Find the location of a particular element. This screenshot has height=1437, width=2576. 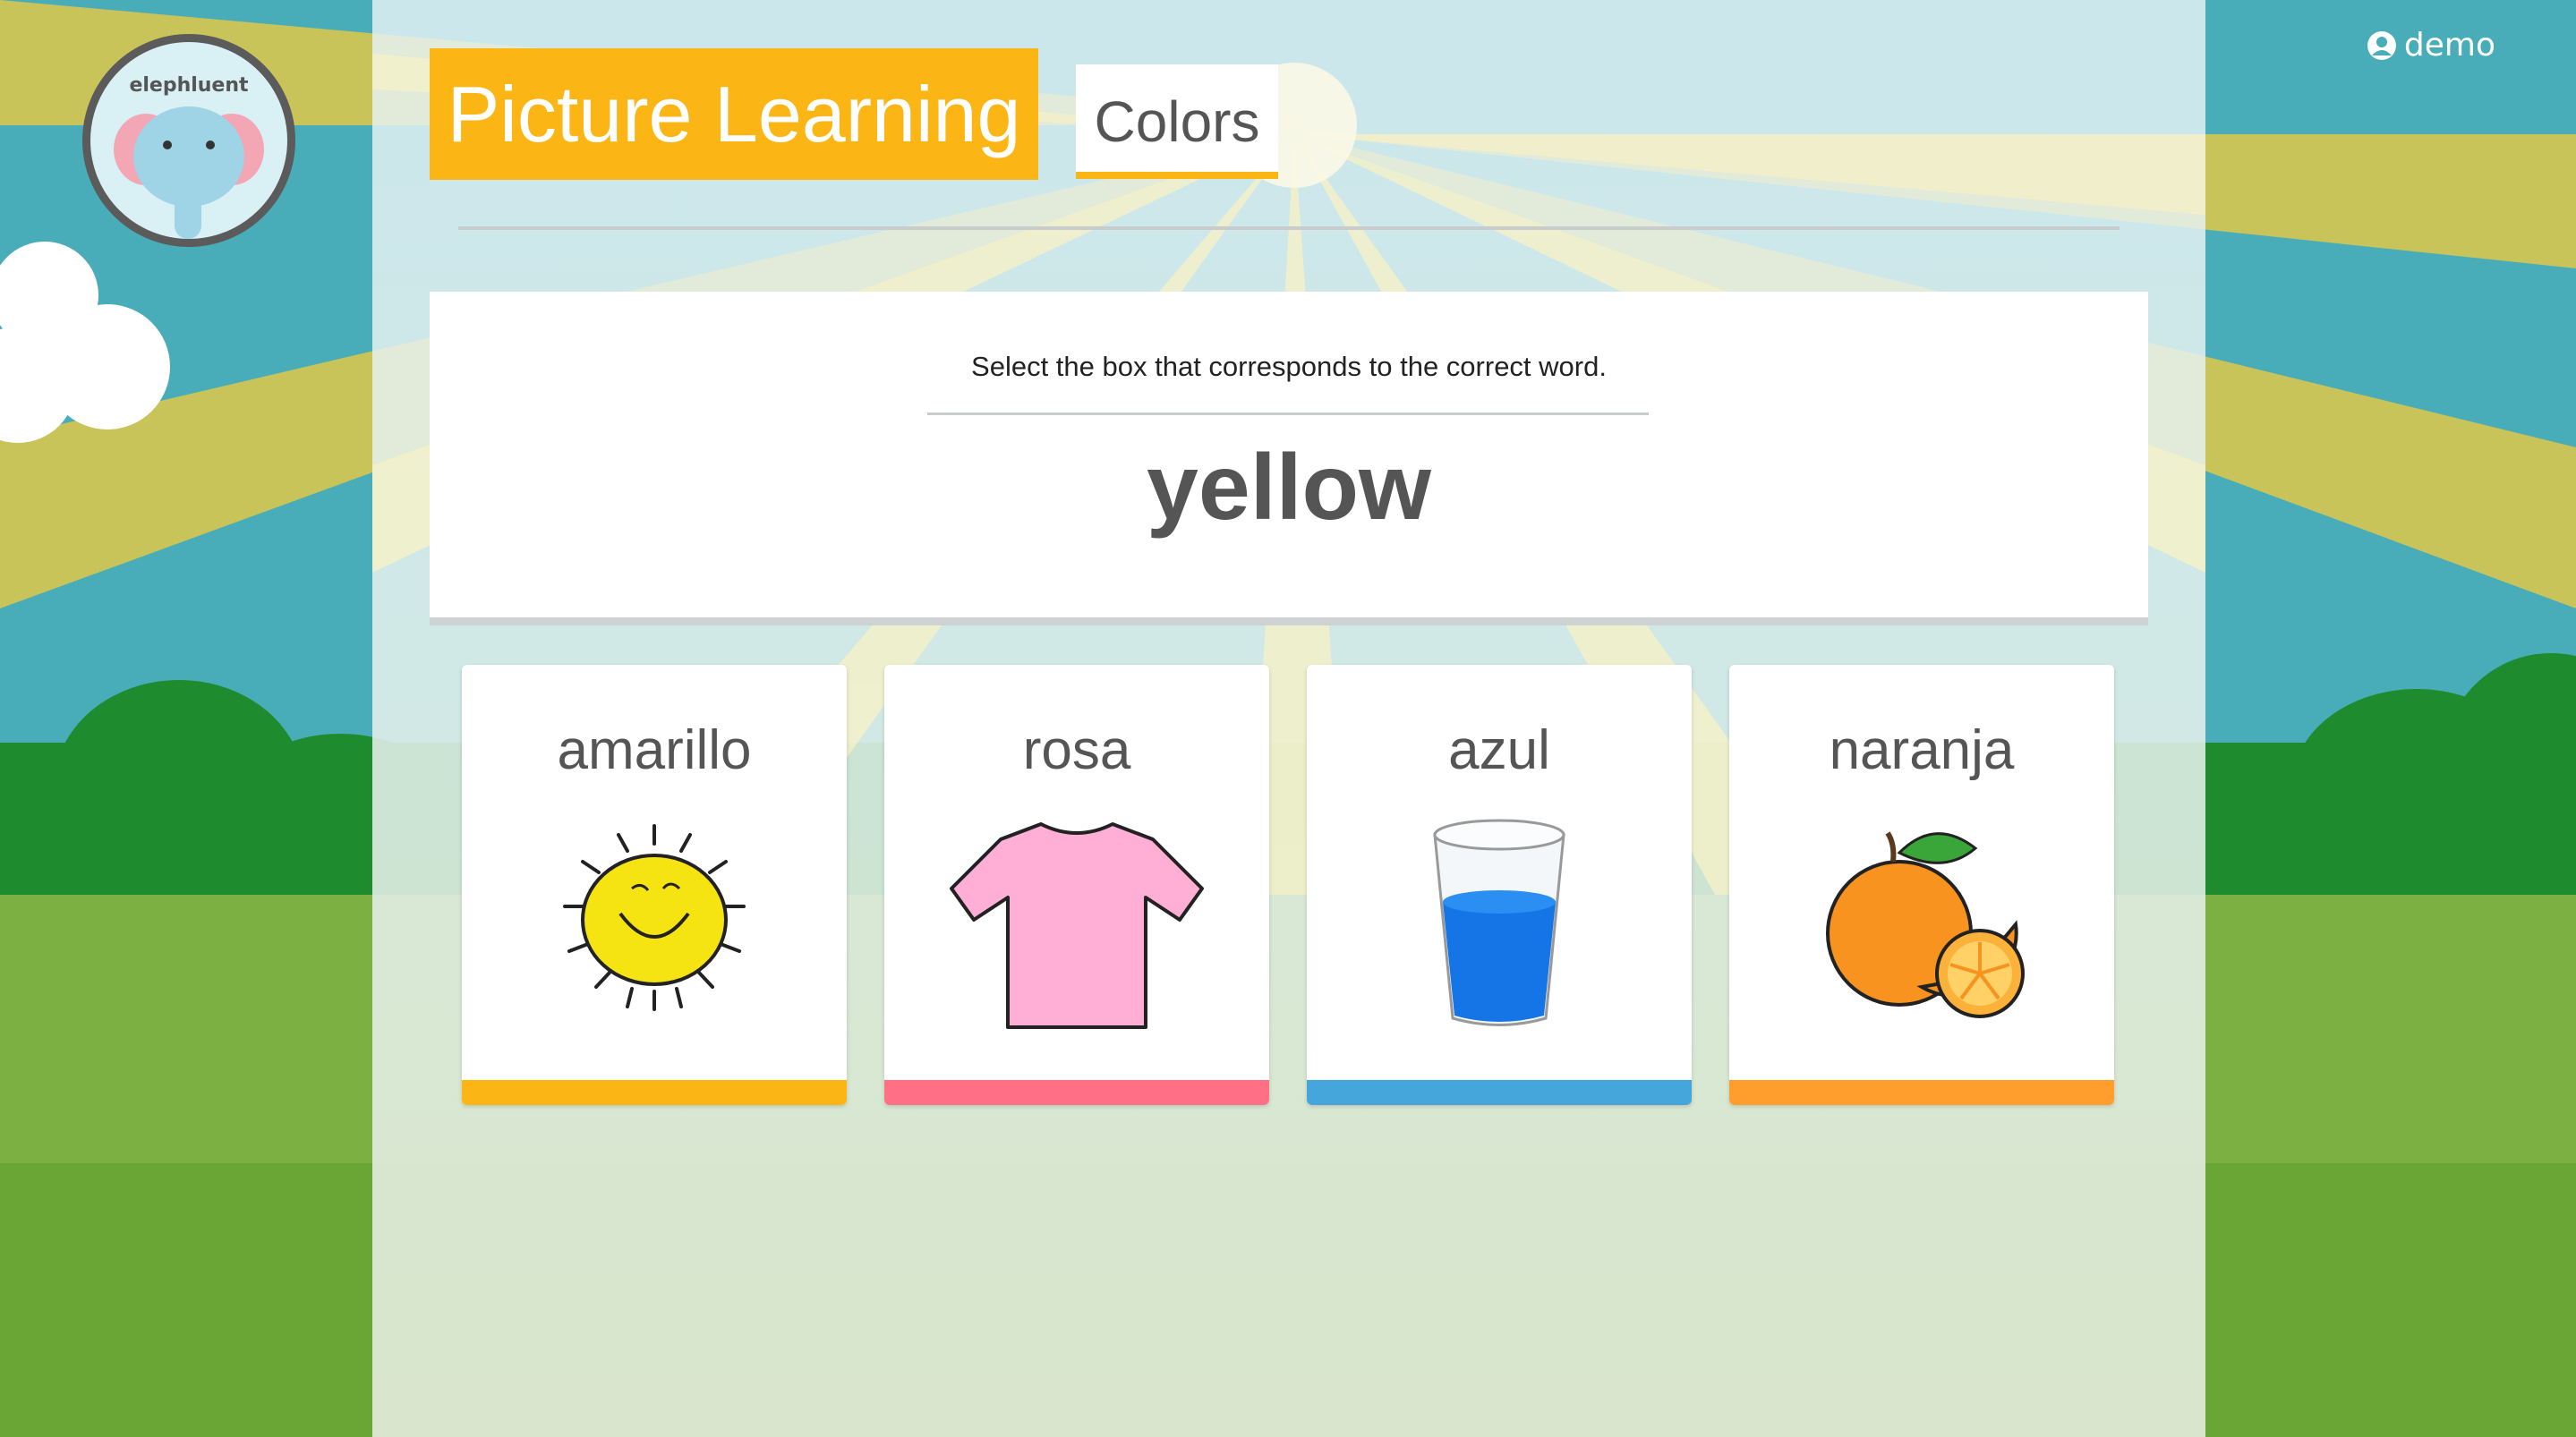

choice-card-rosa: rosa is located at coordinates (1076, 885).